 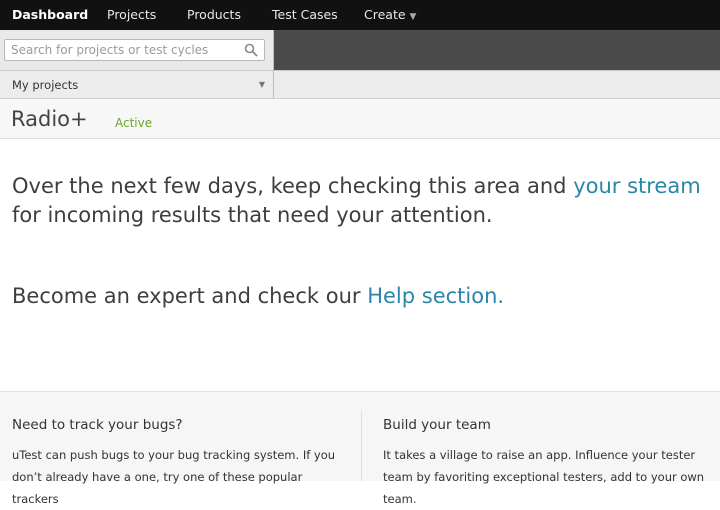 What do you see at coordinates (45, 85) in the screenshot?
I see `my-projects-label: My projects` at bounding box center [45, 85].